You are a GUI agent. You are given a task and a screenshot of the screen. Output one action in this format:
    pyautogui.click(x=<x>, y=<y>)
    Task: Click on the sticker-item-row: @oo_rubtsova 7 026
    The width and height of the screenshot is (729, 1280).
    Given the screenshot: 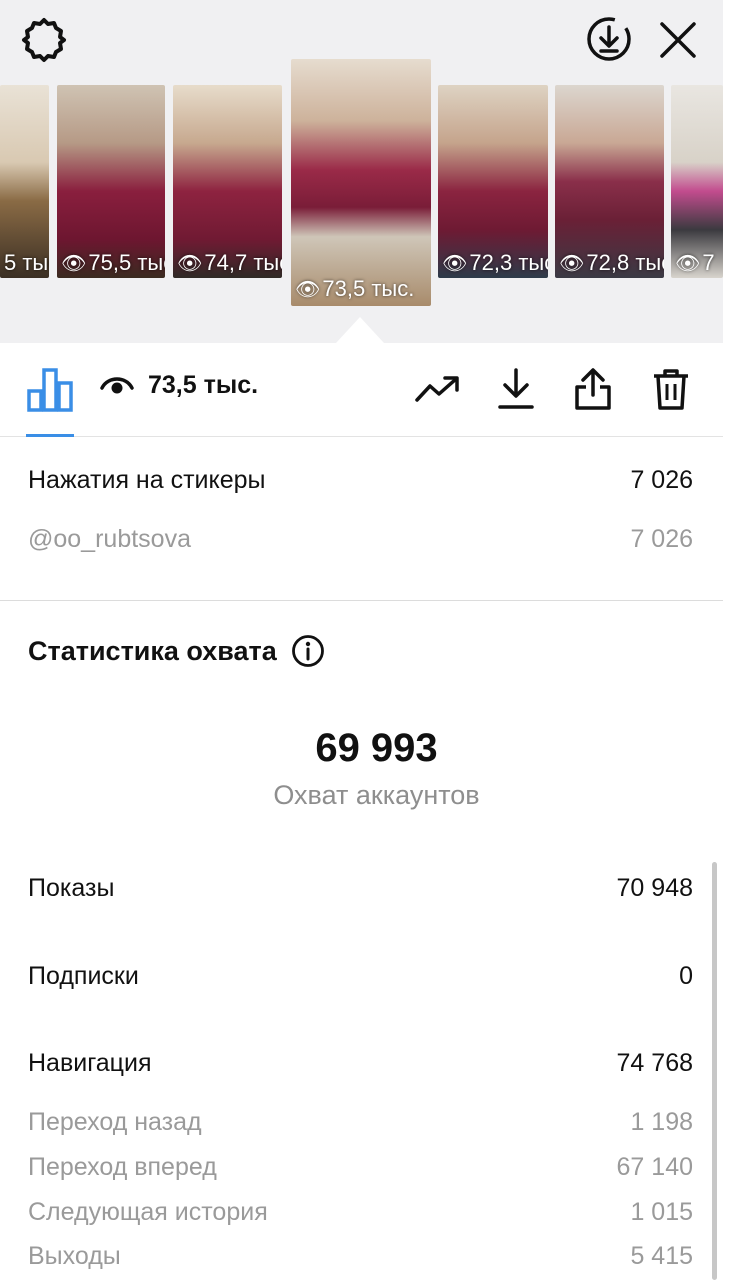 What is the action you would take?
    pyautogui.click(x=360, y=539)
    